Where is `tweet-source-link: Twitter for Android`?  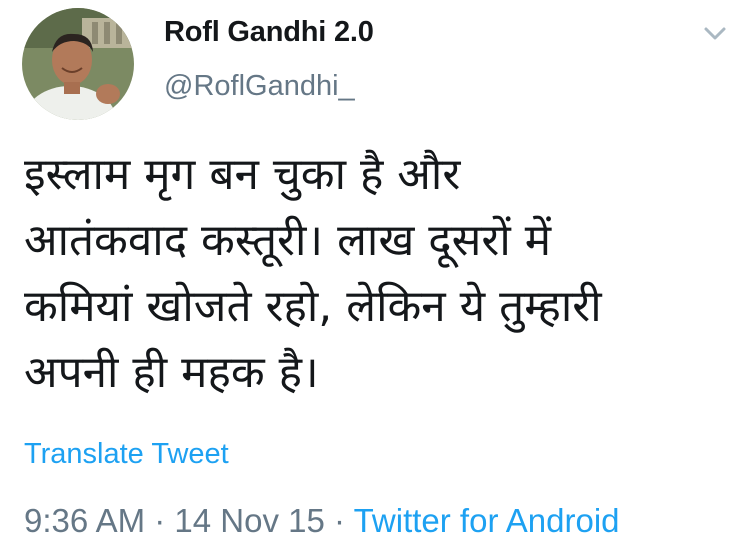
tweet-source-link: Twitter for Android is located at coordinates (487, 518).